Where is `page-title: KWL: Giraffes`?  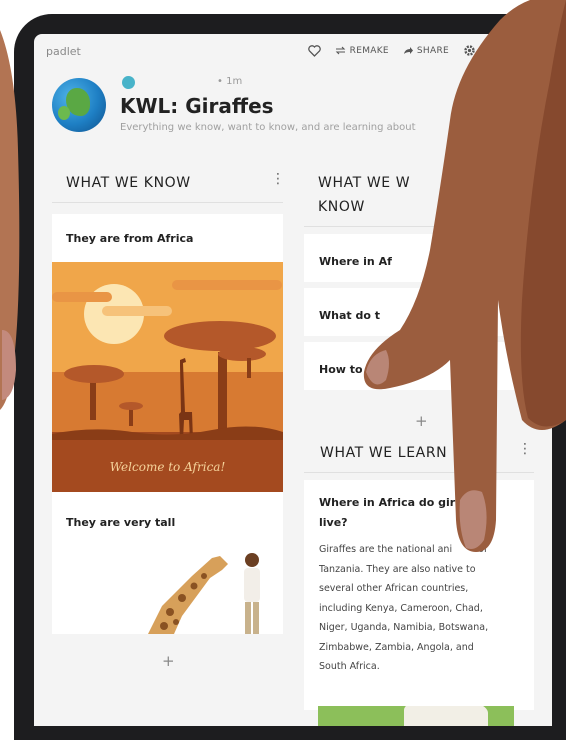 page-title: KWL: Giraffes is located at coordinates (197, 106).